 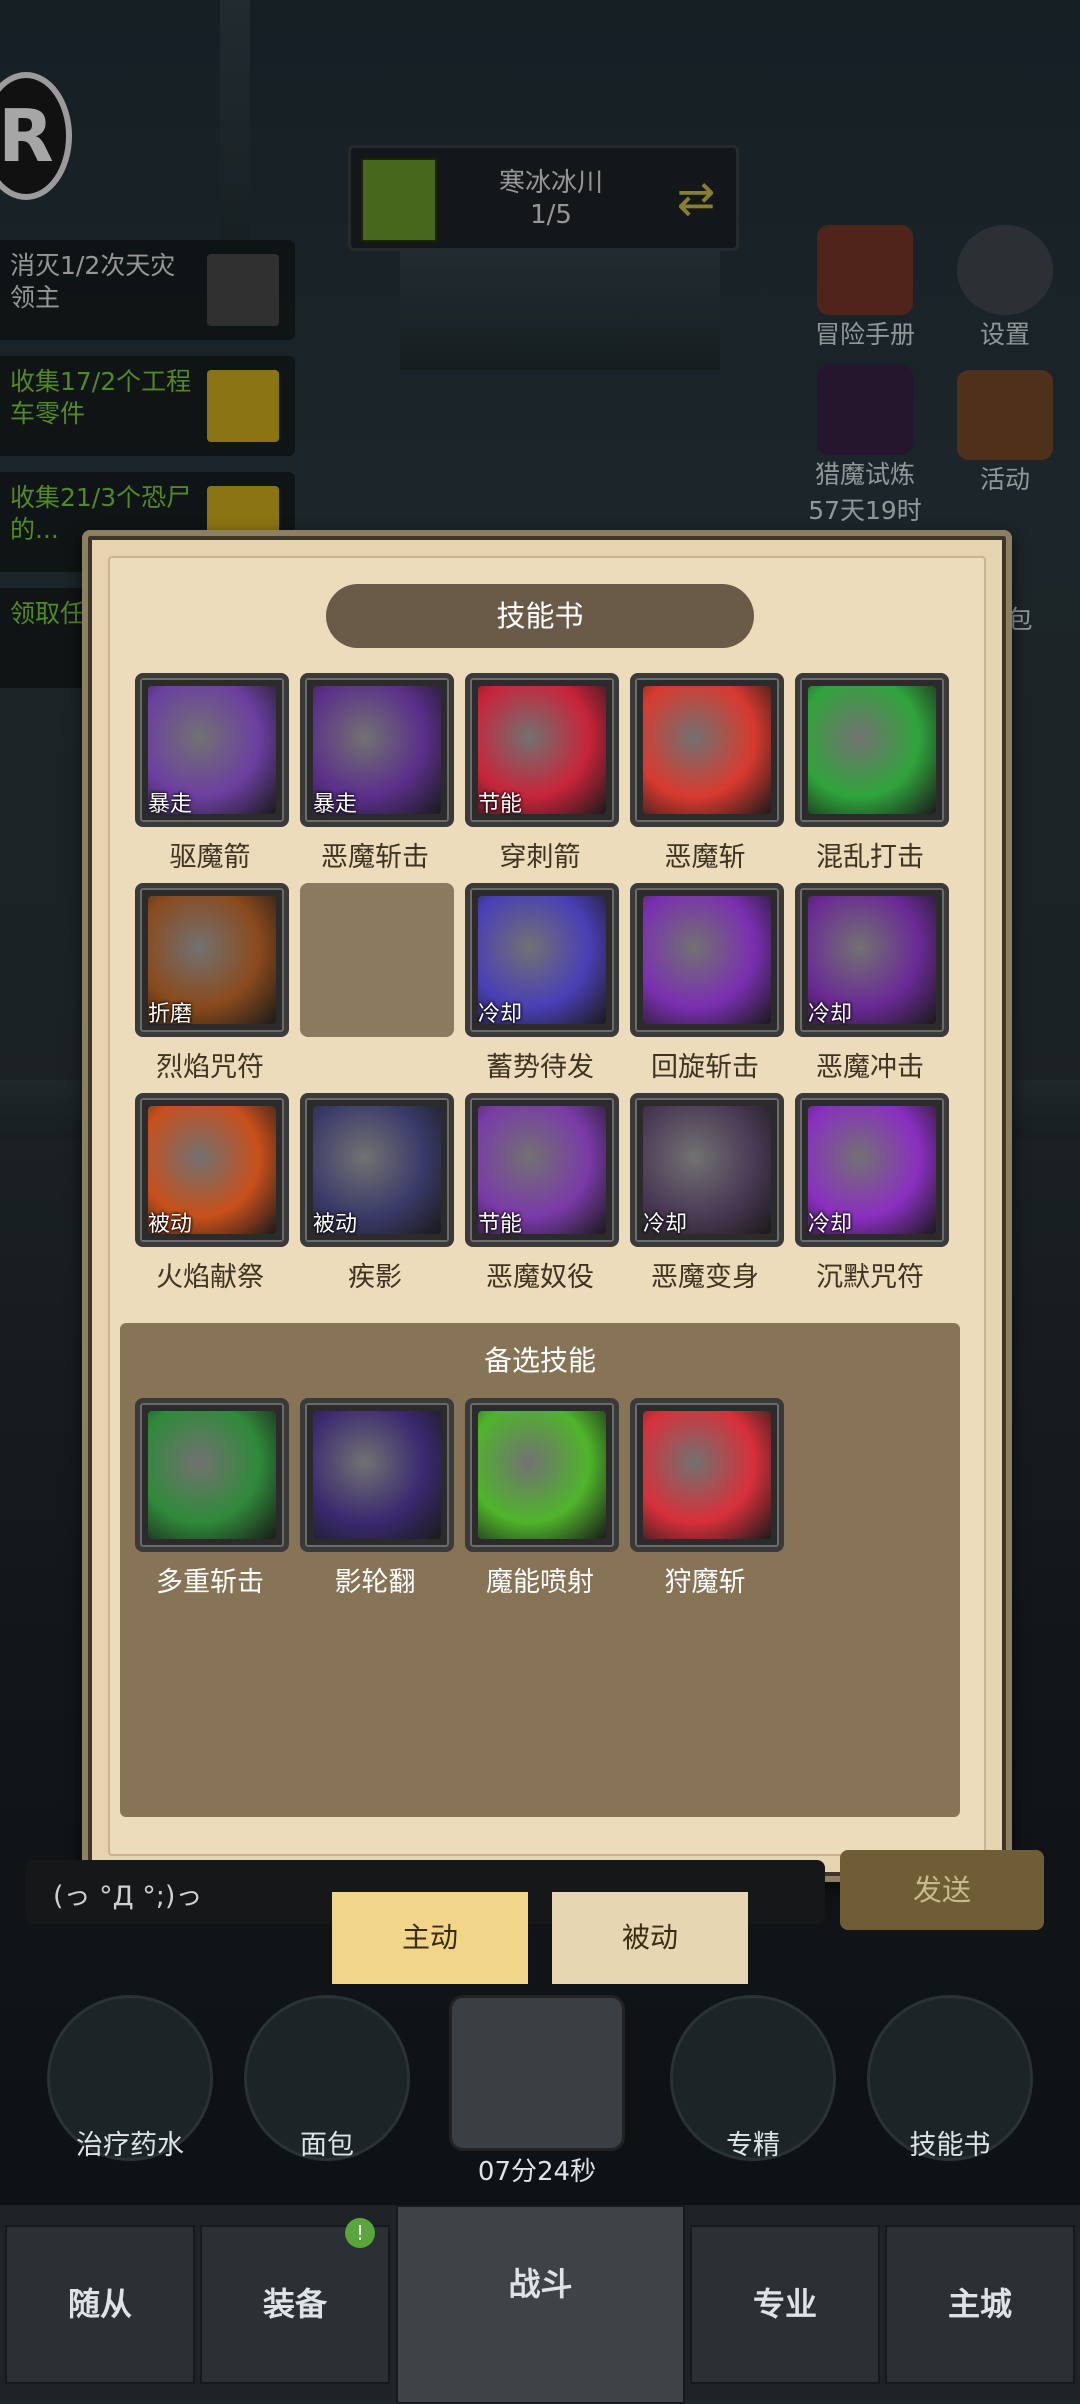 I want to click on skill-slot: 暴走驱魔箭, so click(x=212, y=773).